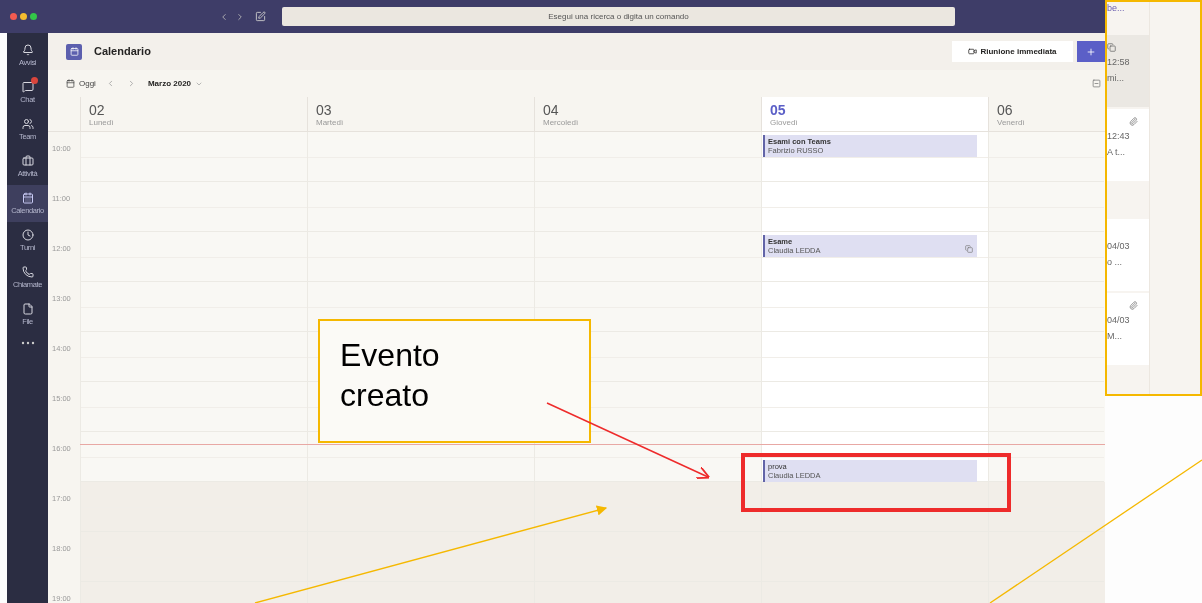 Image resolution: width=1202 pixels, height=603 pixels. Describe the element at coordinates (324, 110) in the screenshot. I see `day-number: 03` at that location.